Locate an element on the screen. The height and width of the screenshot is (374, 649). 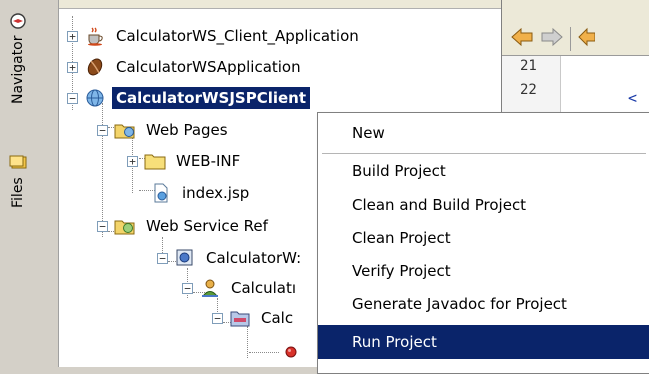
web-folder-icon is located at coordinates (125, 130).